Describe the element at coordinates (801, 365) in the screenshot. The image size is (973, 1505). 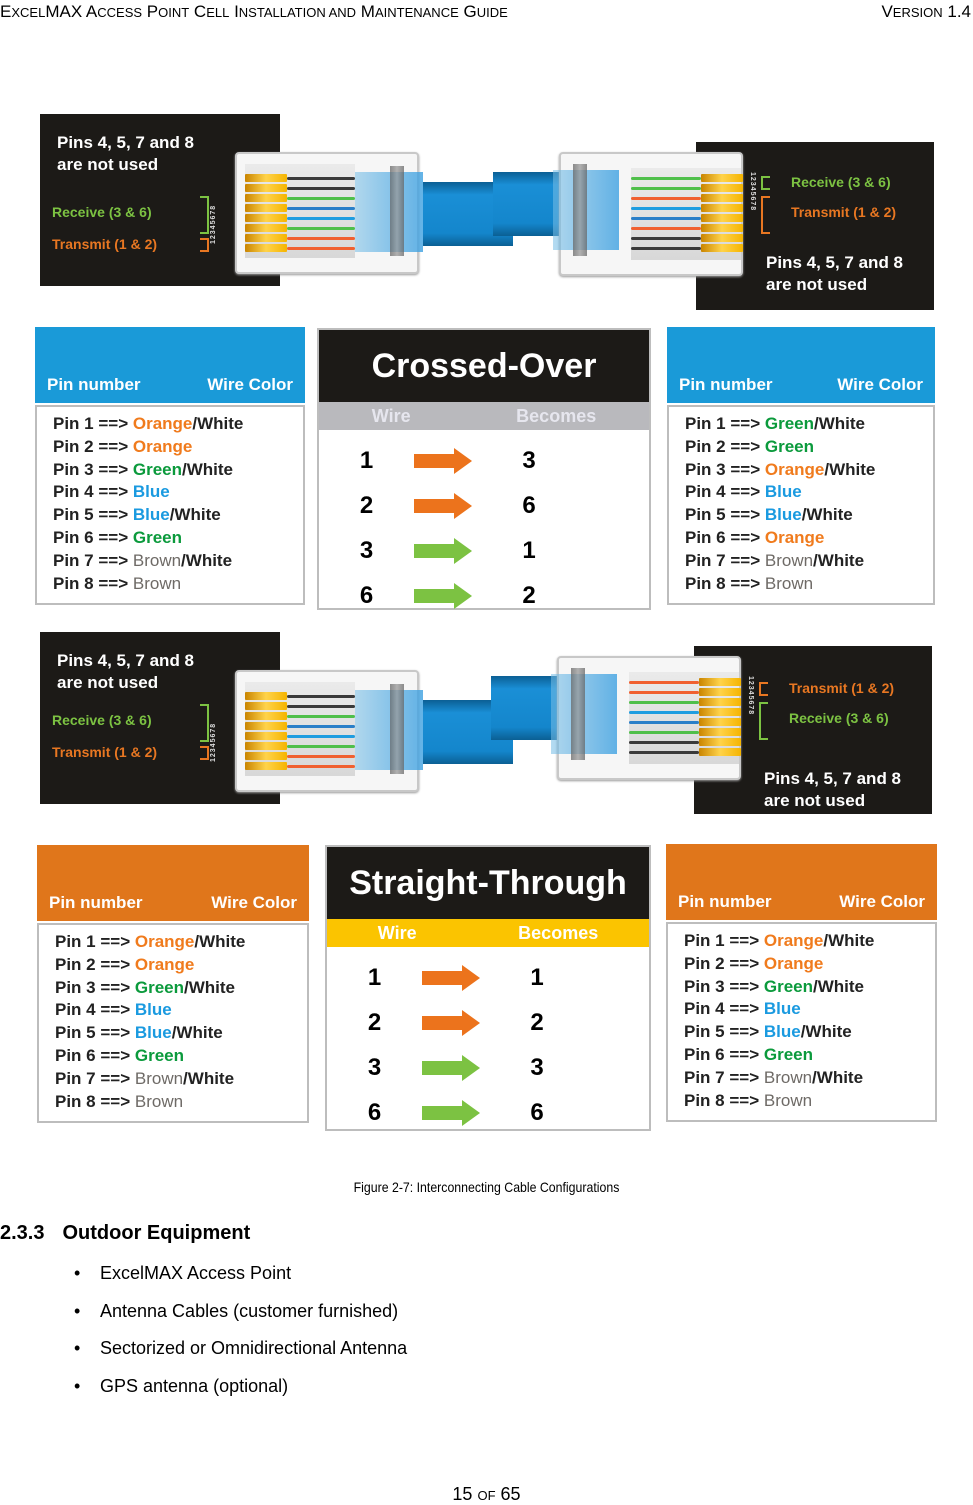
I see `pin-table-header-right: Pin number Wire Color` at that location.